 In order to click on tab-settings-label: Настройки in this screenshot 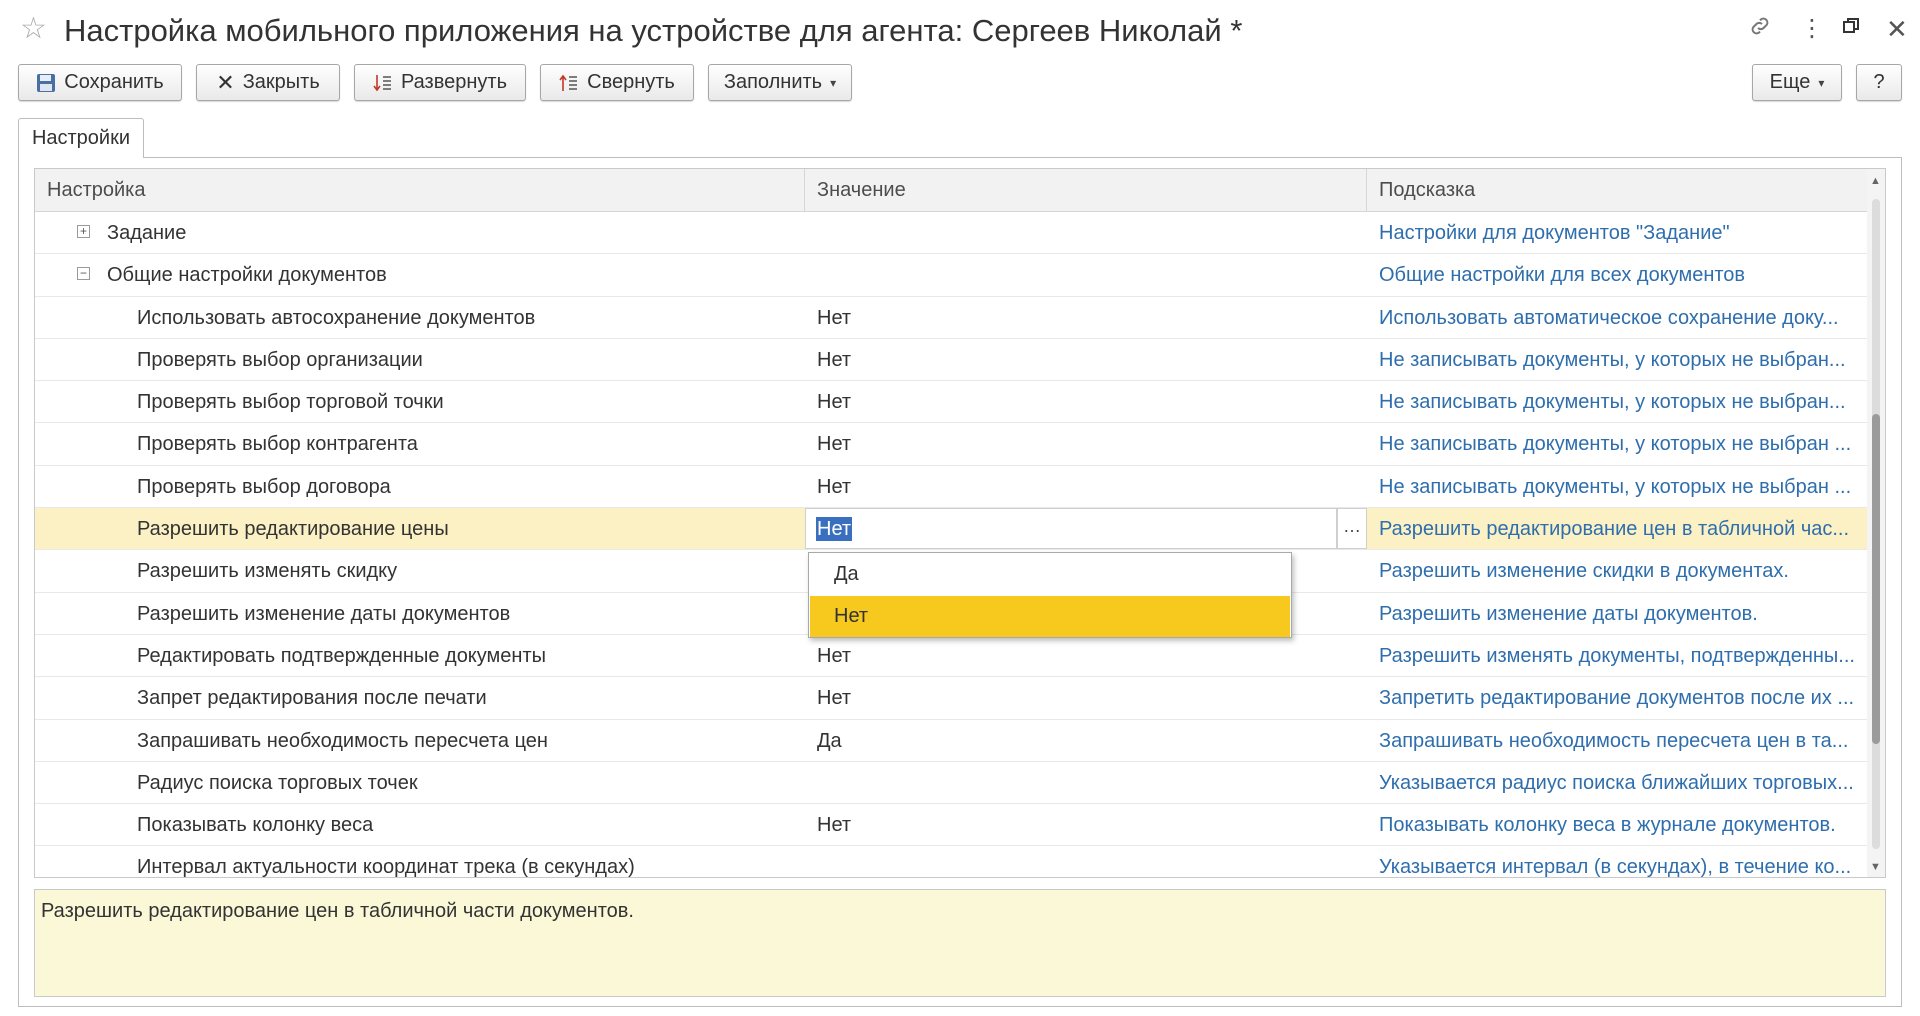, I will do `click(81, 138)`.